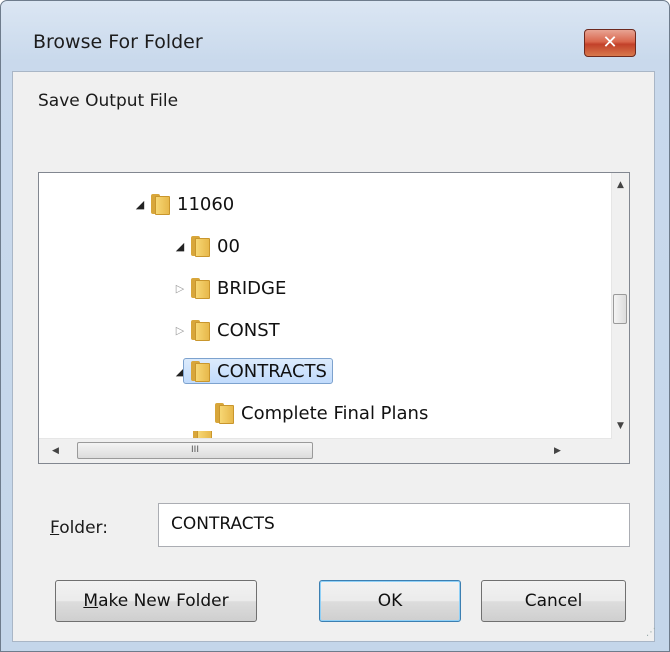 Image resolution: width=670 pixels, height=652 pixels. I want to click on ok-button: OK, so click(390, 601).